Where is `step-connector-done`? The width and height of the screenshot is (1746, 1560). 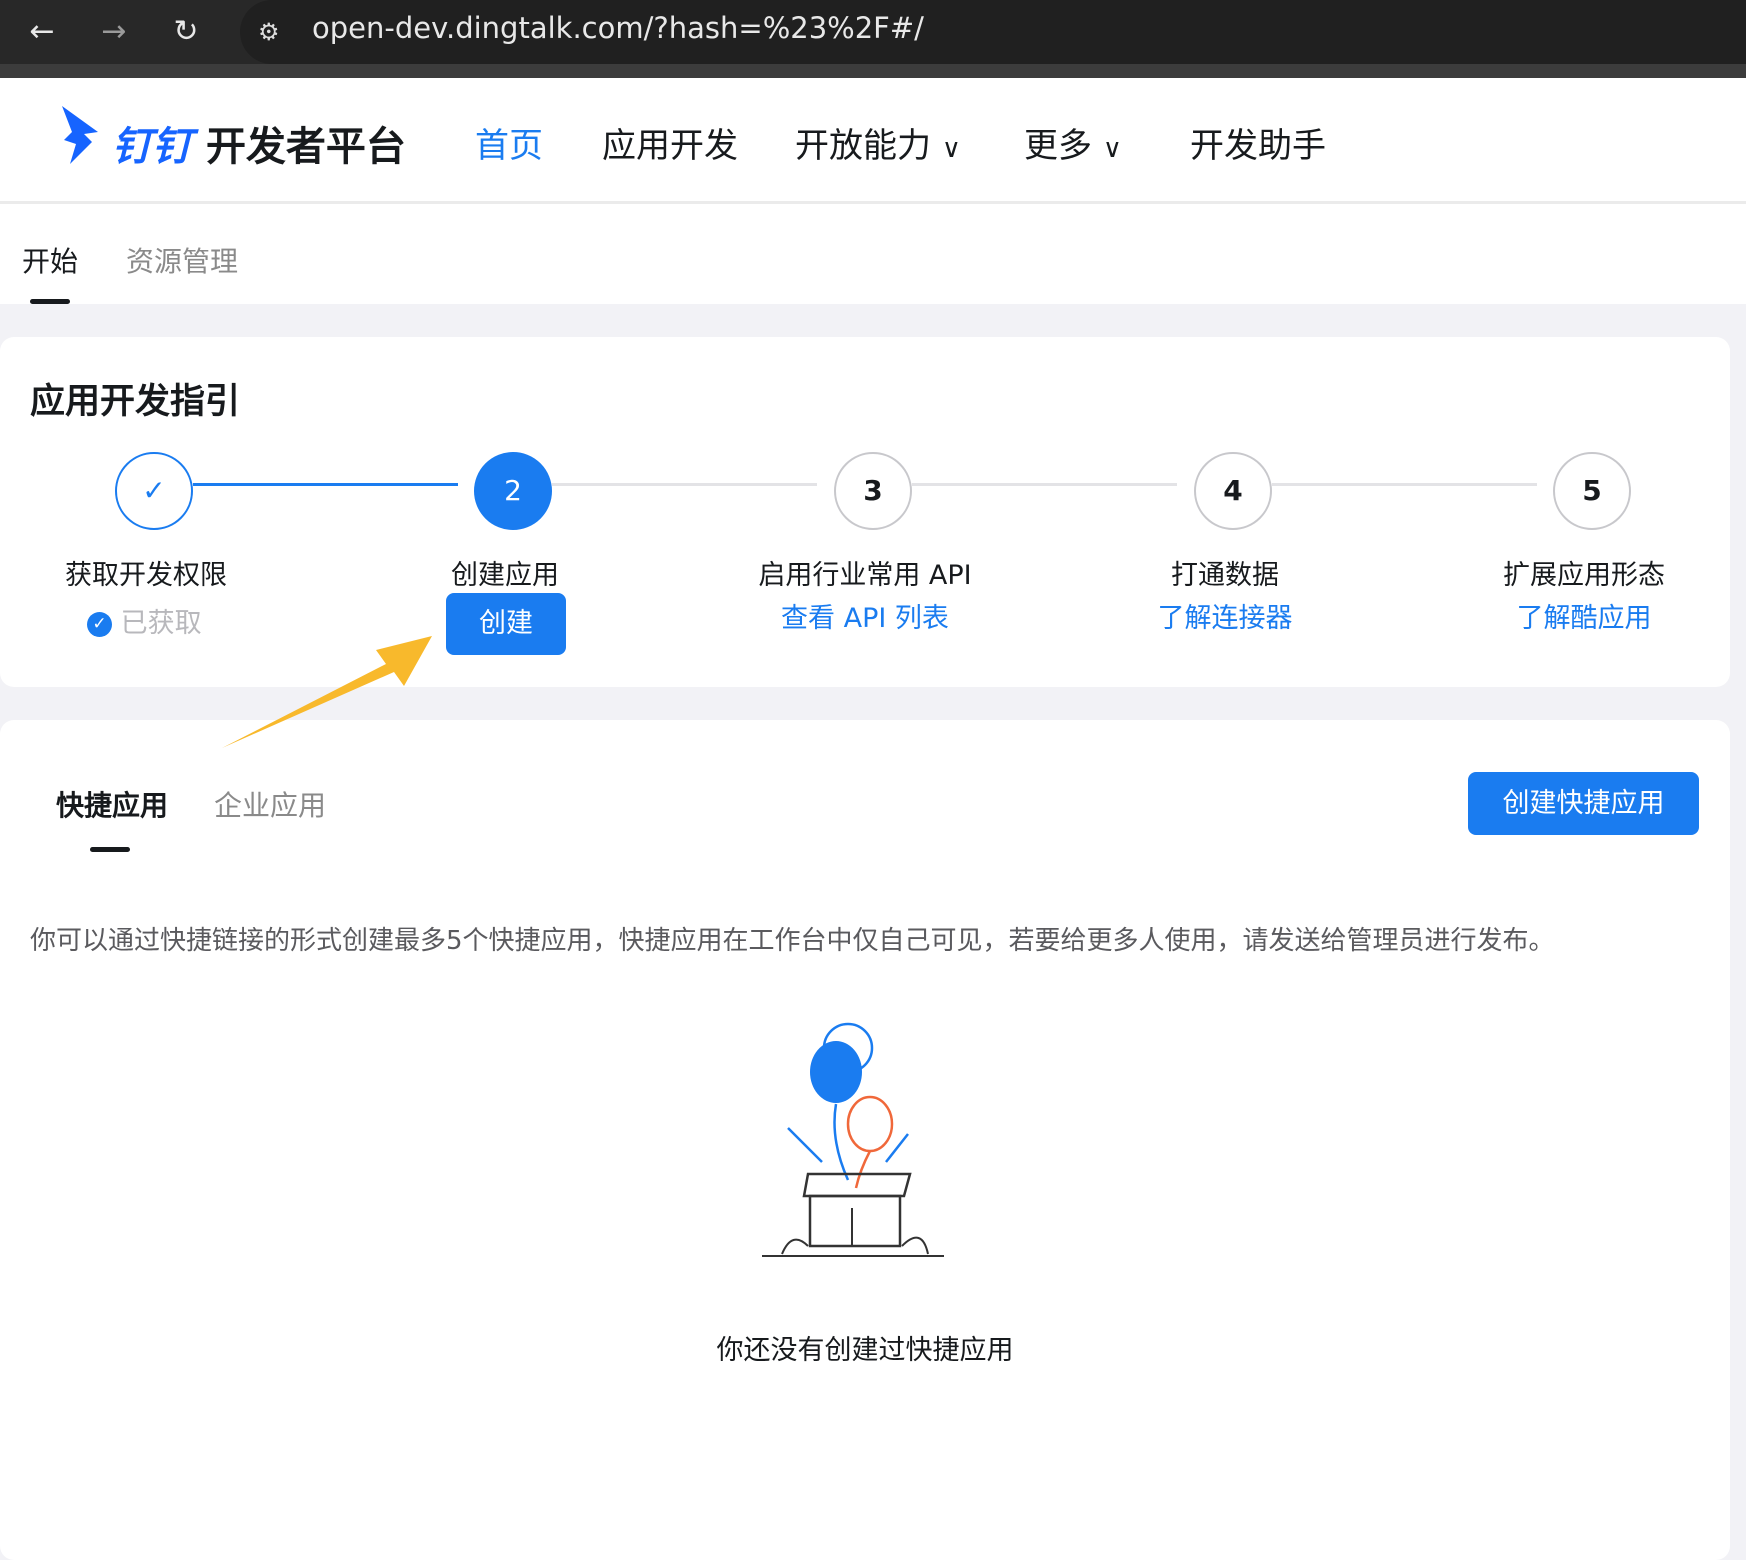
step-connector-done is located at coordinates (325, 484).